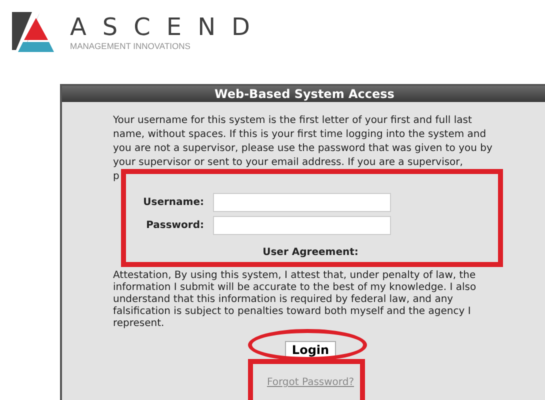 The image size is (545, 400). Describe the element at coordinates (303, 94) in the screenshot. I see `panel-title: Web-Based System Access` at that location.